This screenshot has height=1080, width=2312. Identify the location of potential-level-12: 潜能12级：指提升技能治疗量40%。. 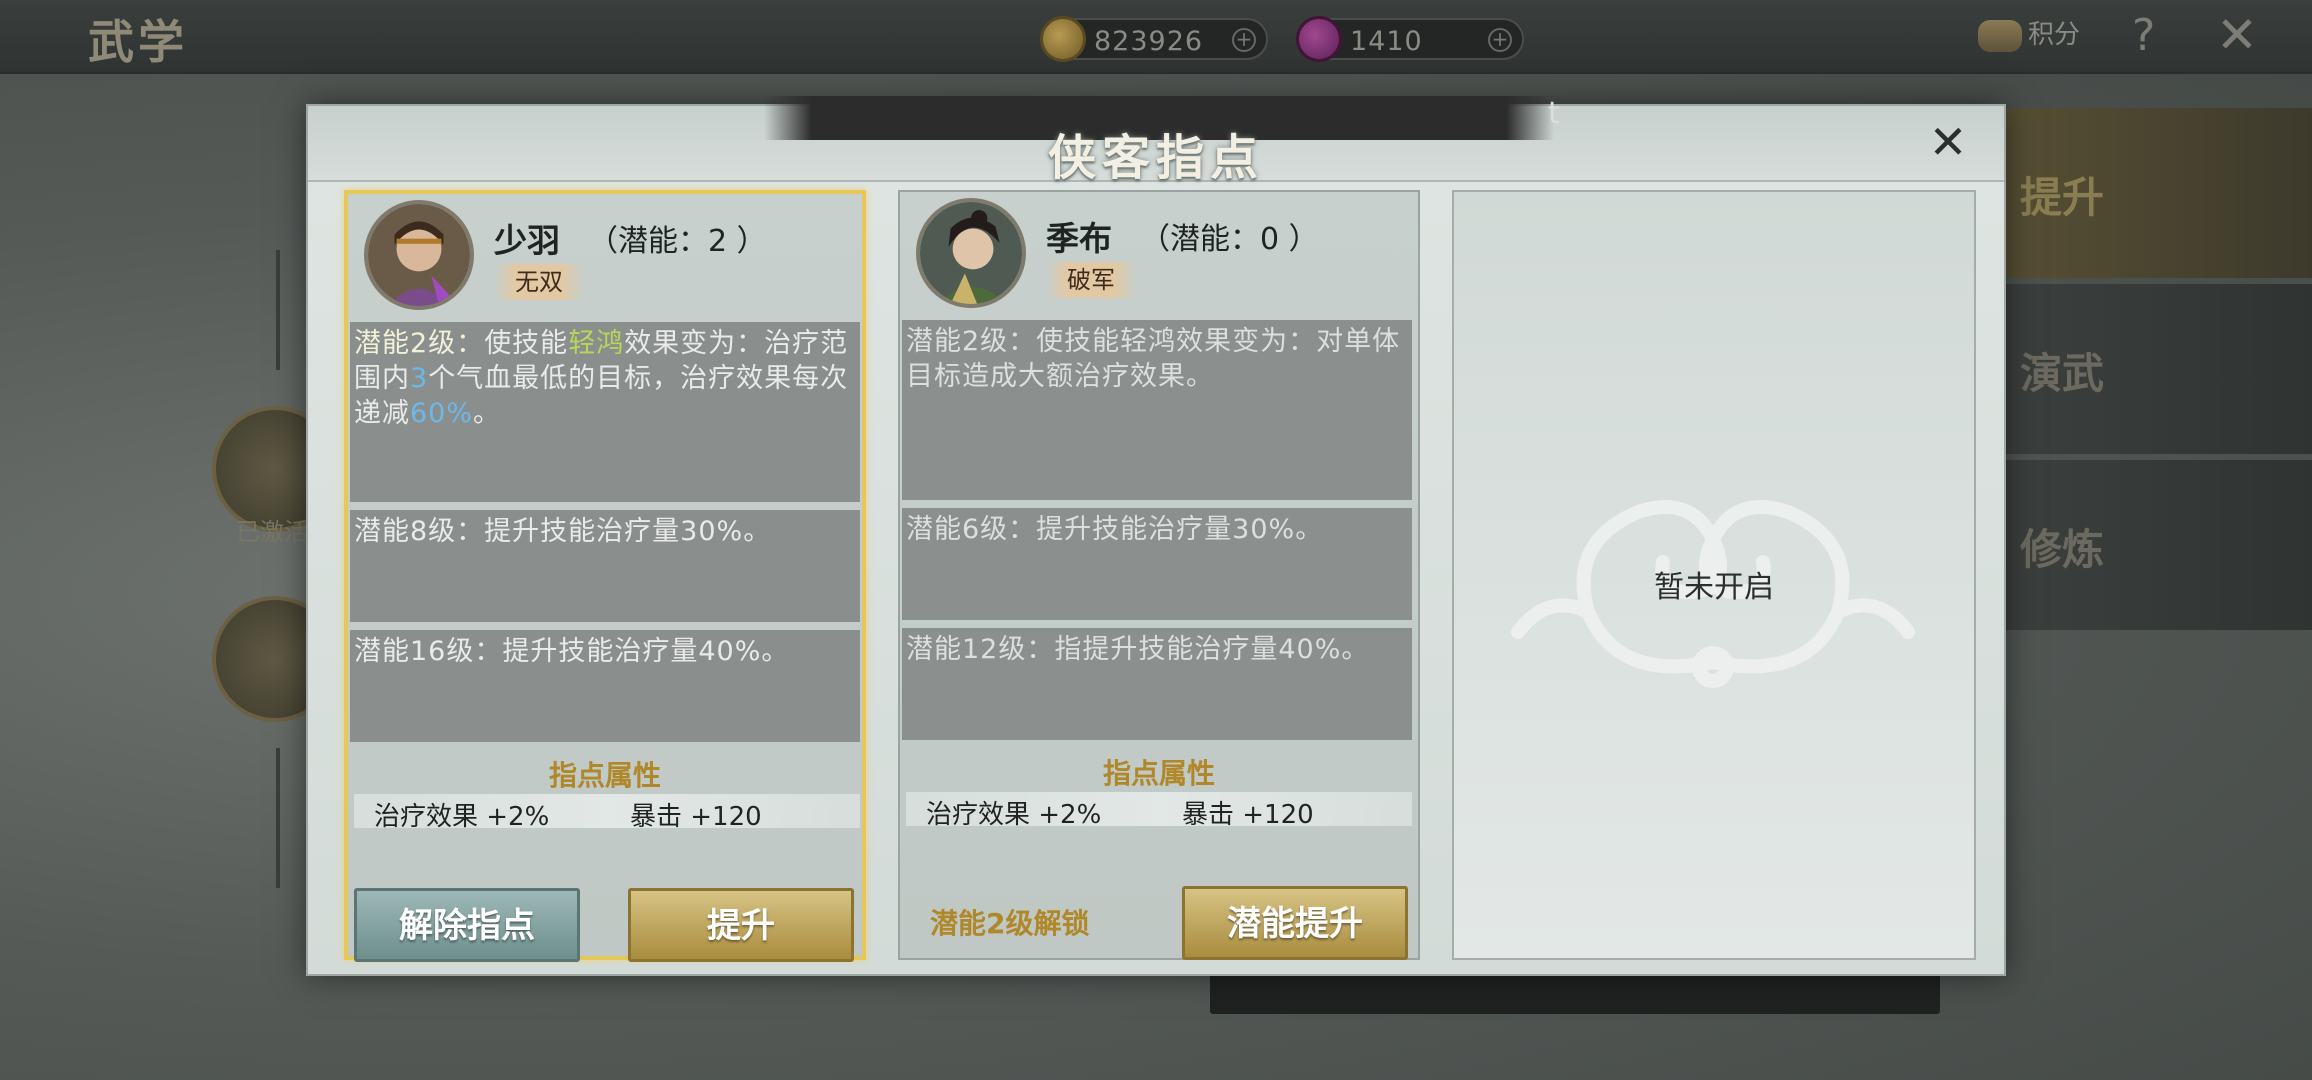
(1157, 684).